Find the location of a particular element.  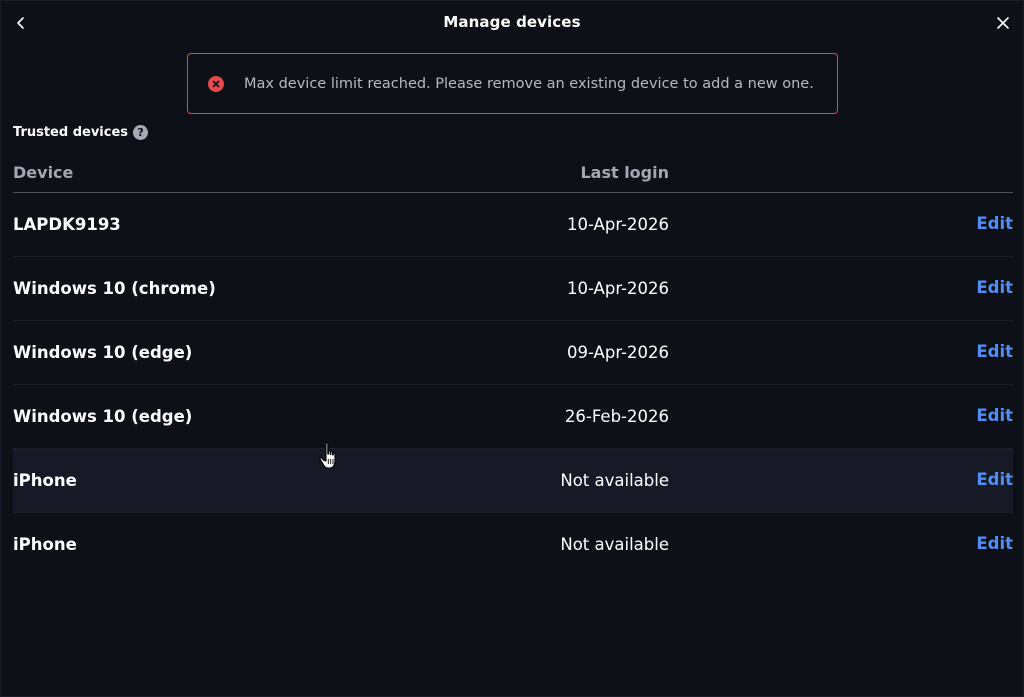

error-circle-icon is located at coordinates (216, 83).